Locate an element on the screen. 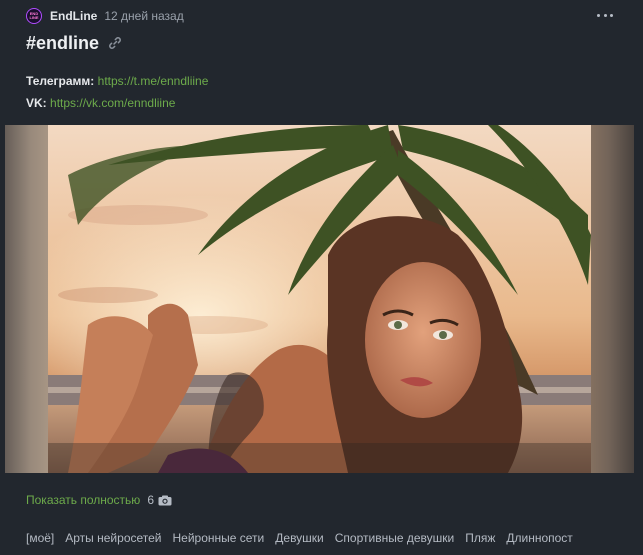  telegram-label: Телеграмм: is located at coordinates (60, 81).